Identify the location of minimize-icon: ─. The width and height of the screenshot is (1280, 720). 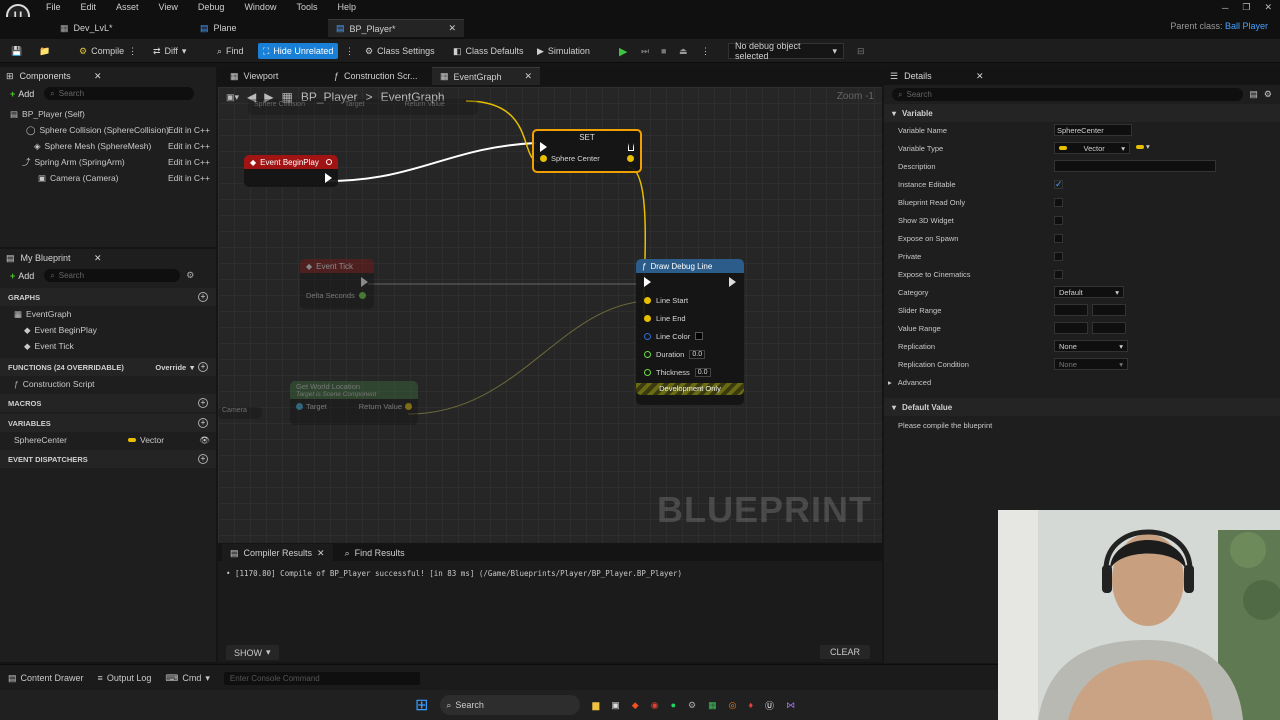
(1225, 8).